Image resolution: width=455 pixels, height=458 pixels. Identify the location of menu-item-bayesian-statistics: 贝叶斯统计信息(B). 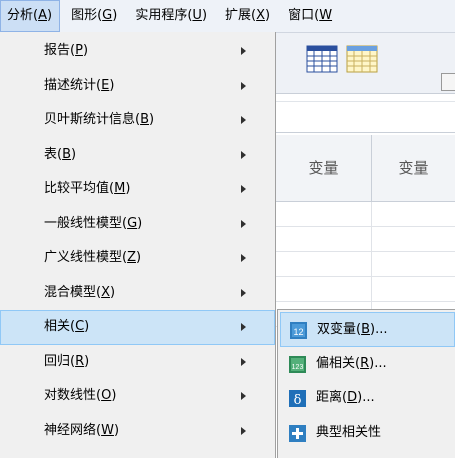
(137, 120).